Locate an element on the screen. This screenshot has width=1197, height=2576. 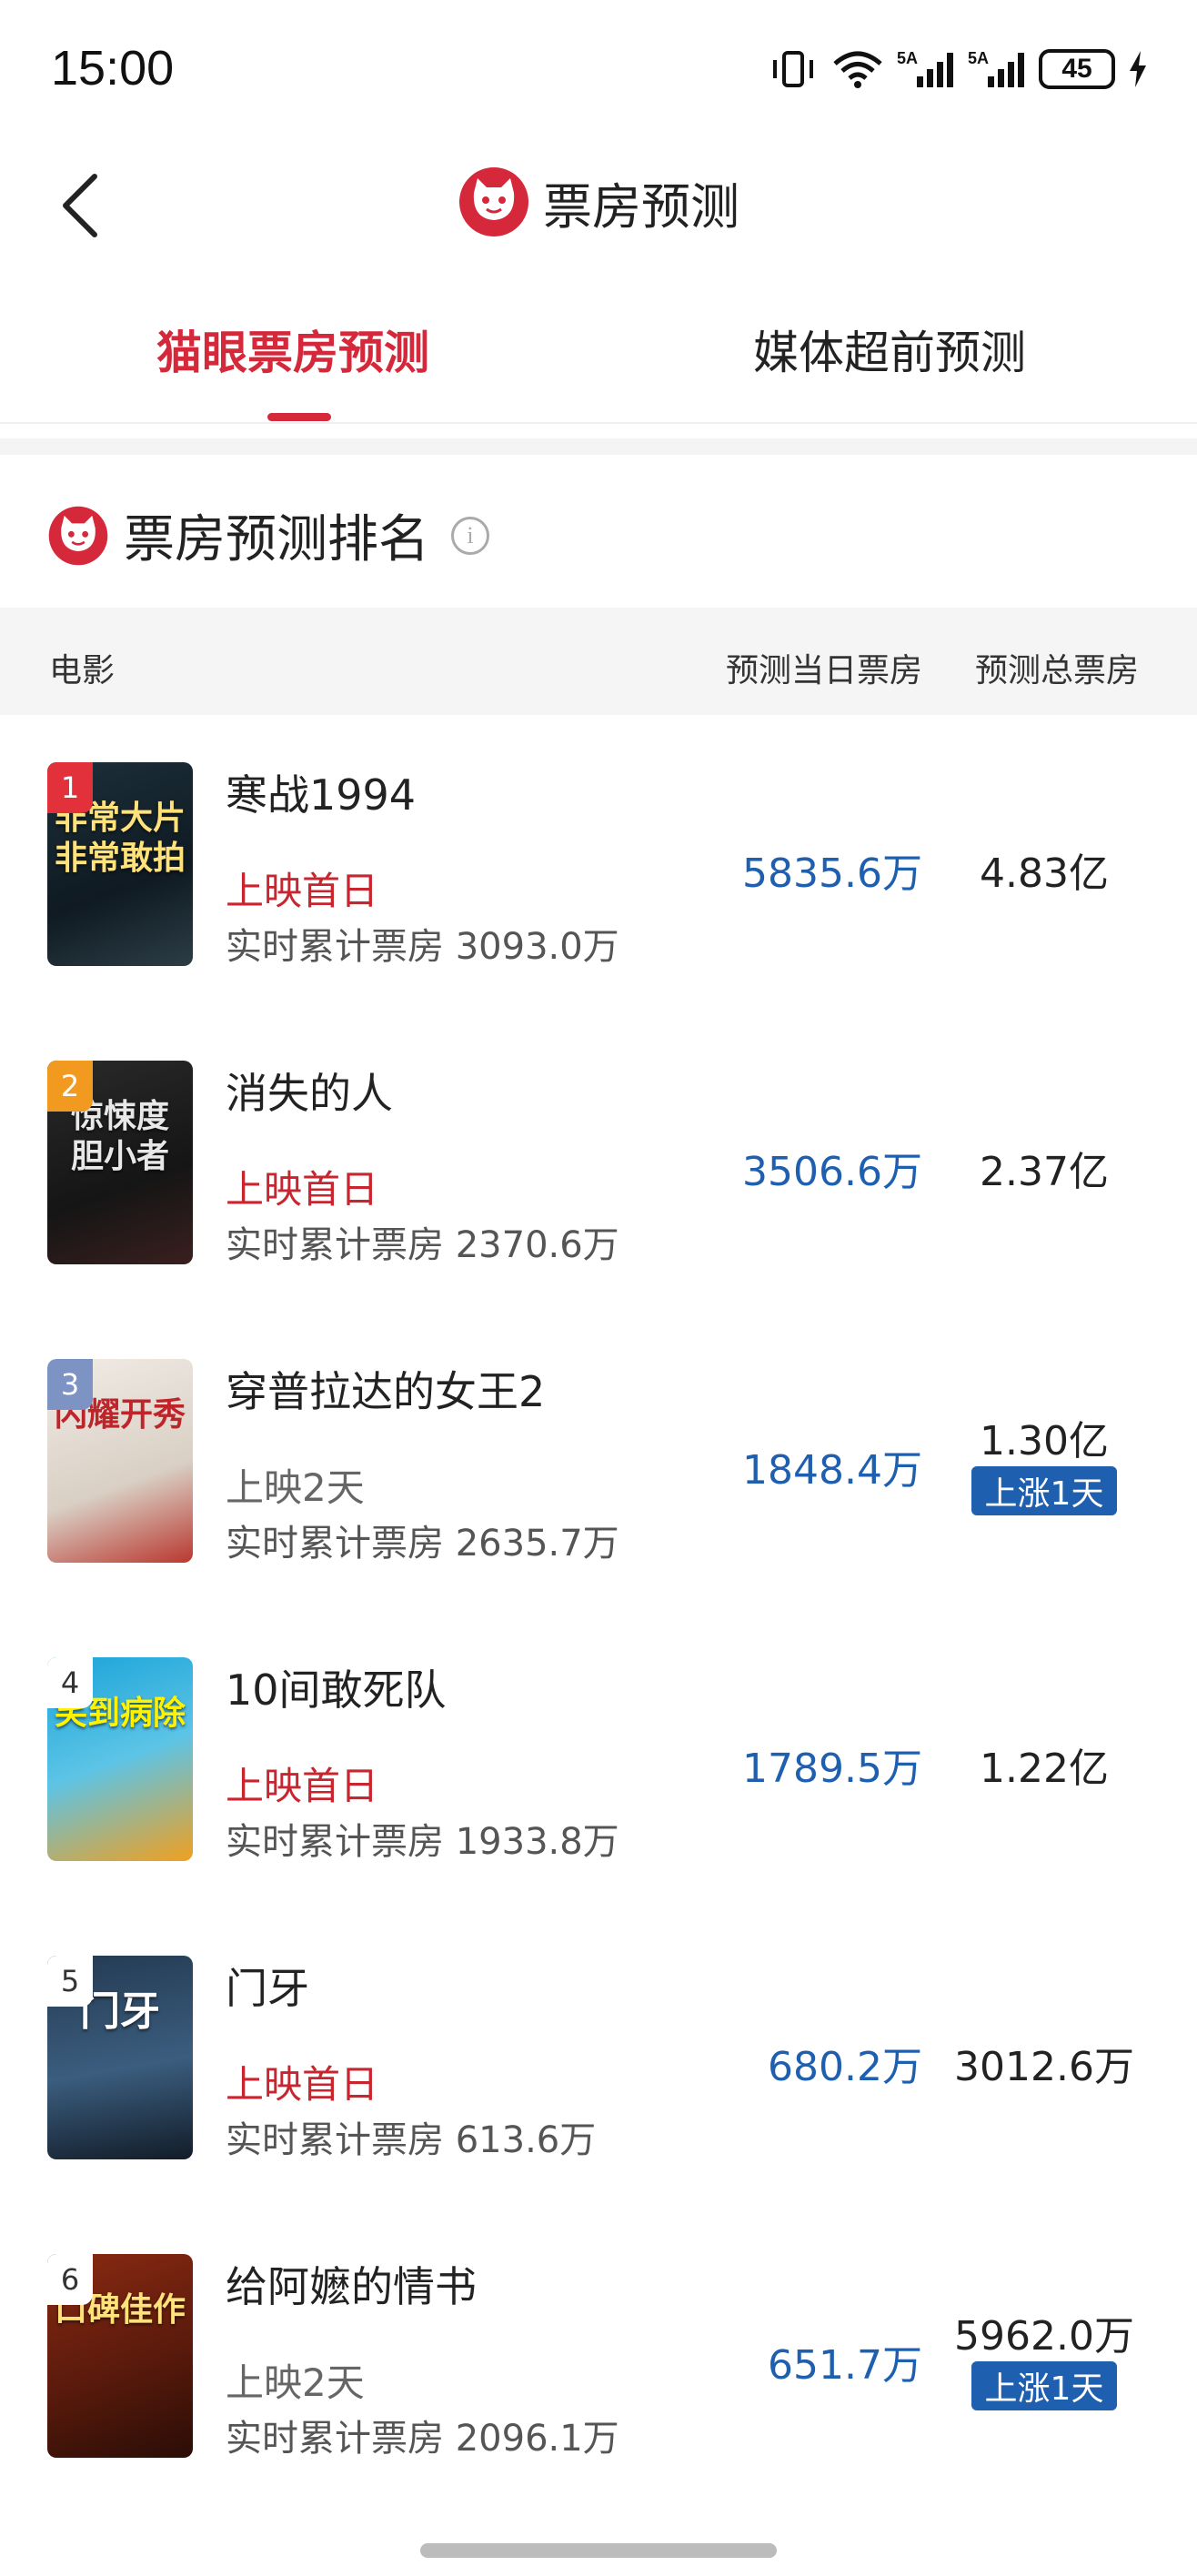
movie-poster: 门牙 5 is located at coordinates (120, 2057).